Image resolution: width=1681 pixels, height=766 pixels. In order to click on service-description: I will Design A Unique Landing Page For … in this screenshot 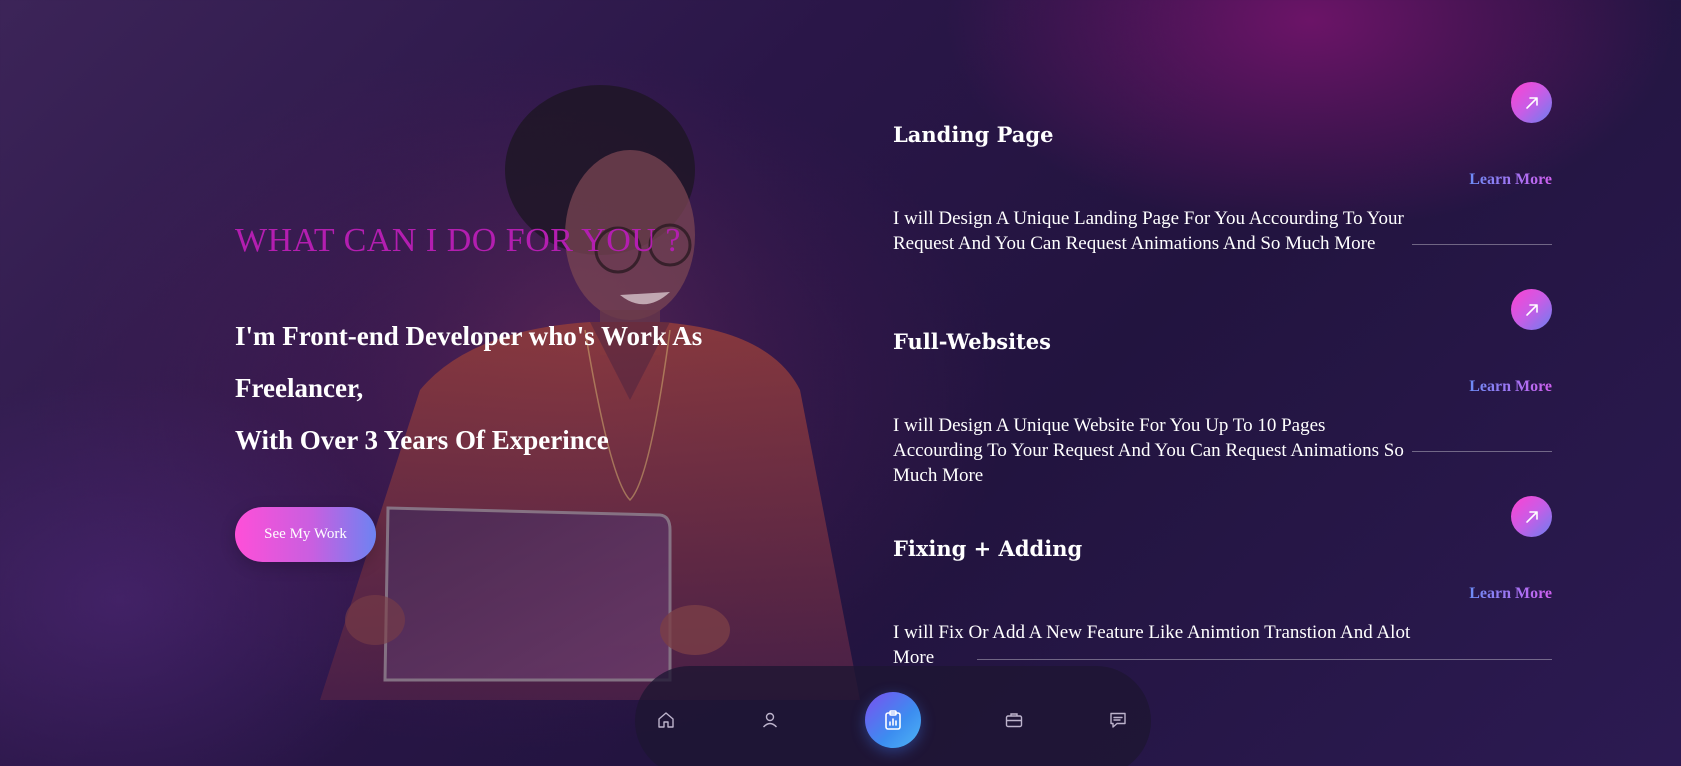, I will do `click(1148, 231)`.